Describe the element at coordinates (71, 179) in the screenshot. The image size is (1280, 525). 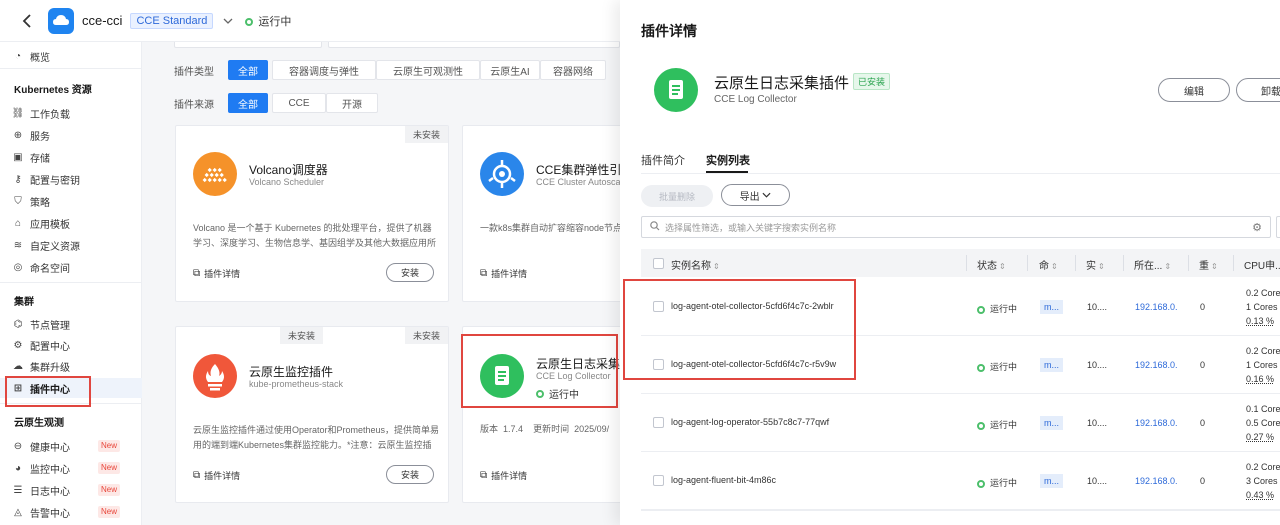
I see `sidebar-item-config-secret: ⚷ 配置与密钥` at that location.